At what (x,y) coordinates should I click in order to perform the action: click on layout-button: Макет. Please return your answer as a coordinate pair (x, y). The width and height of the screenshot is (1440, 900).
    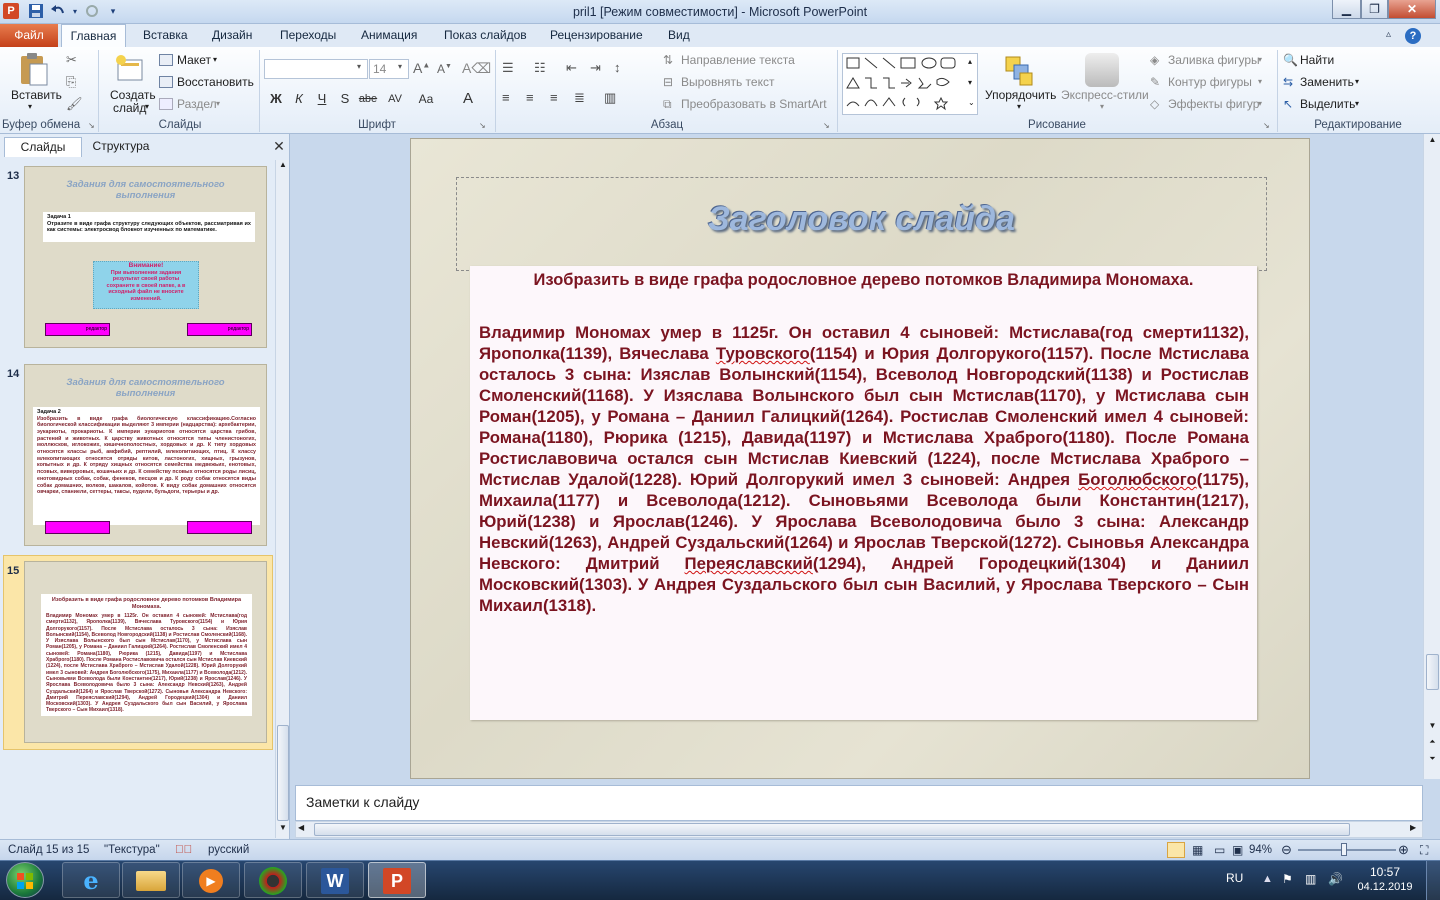
    Looking at the image, I should click on (194, 60).